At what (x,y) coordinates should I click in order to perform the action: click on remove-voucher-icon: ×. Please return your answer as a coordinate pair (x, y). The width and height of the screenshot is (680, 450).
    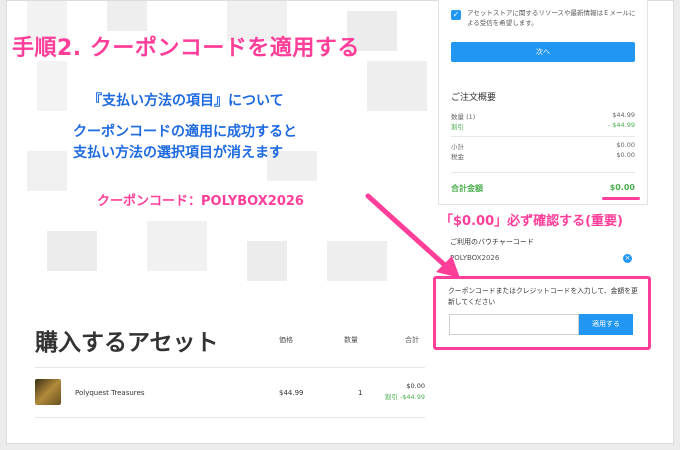
    Looking at the image, I should click on (627, 258).